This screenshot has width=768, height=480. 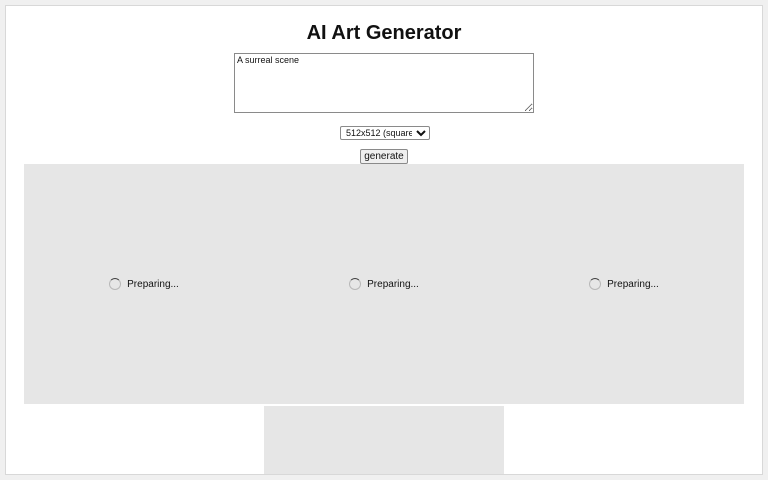 I want to click on prompt-input: A surreal scene, so click(x=384, y=83).